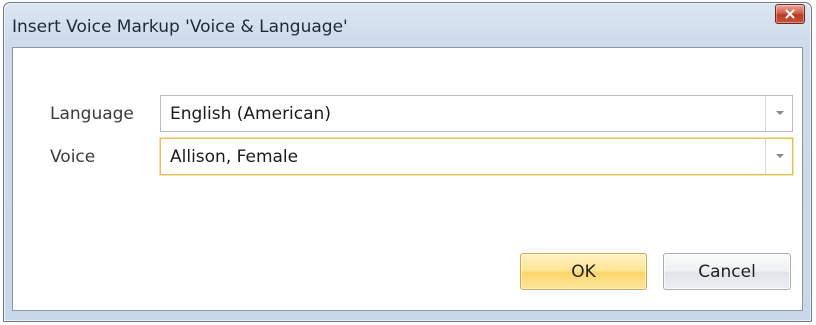 Image resolution: width=816 pixels, height=325 pixels. I want to click on voice-dropdown-separator, so click(765, 156).